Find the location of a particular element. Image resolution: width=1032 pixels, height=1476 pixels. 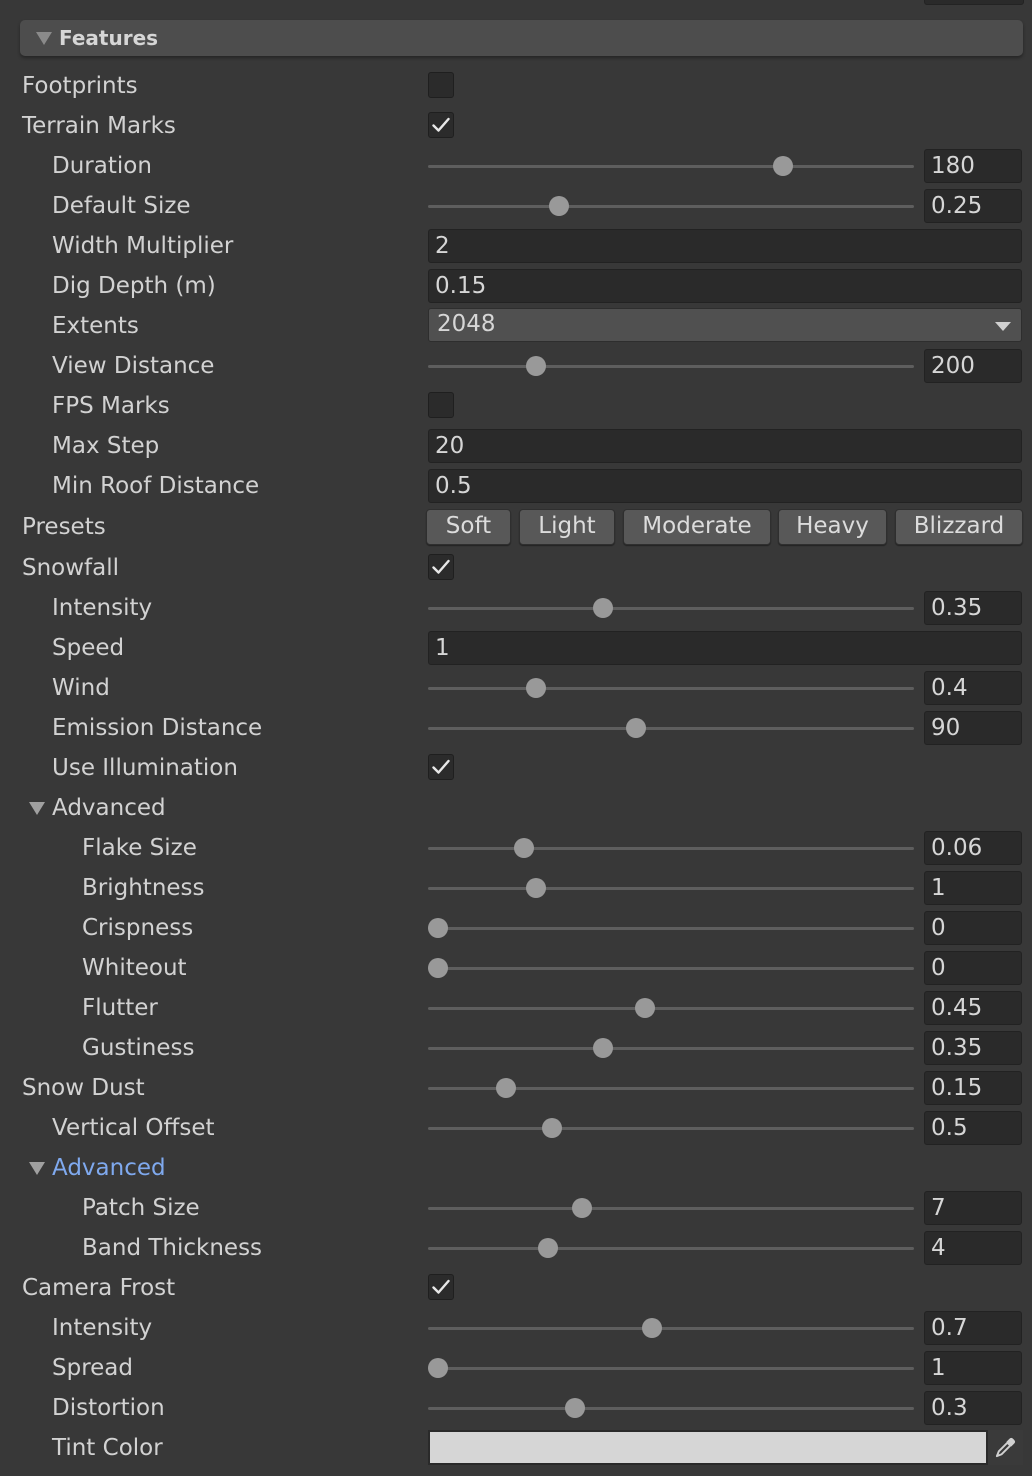

flutter-slider-handle is located at coordinates (645, 1008).